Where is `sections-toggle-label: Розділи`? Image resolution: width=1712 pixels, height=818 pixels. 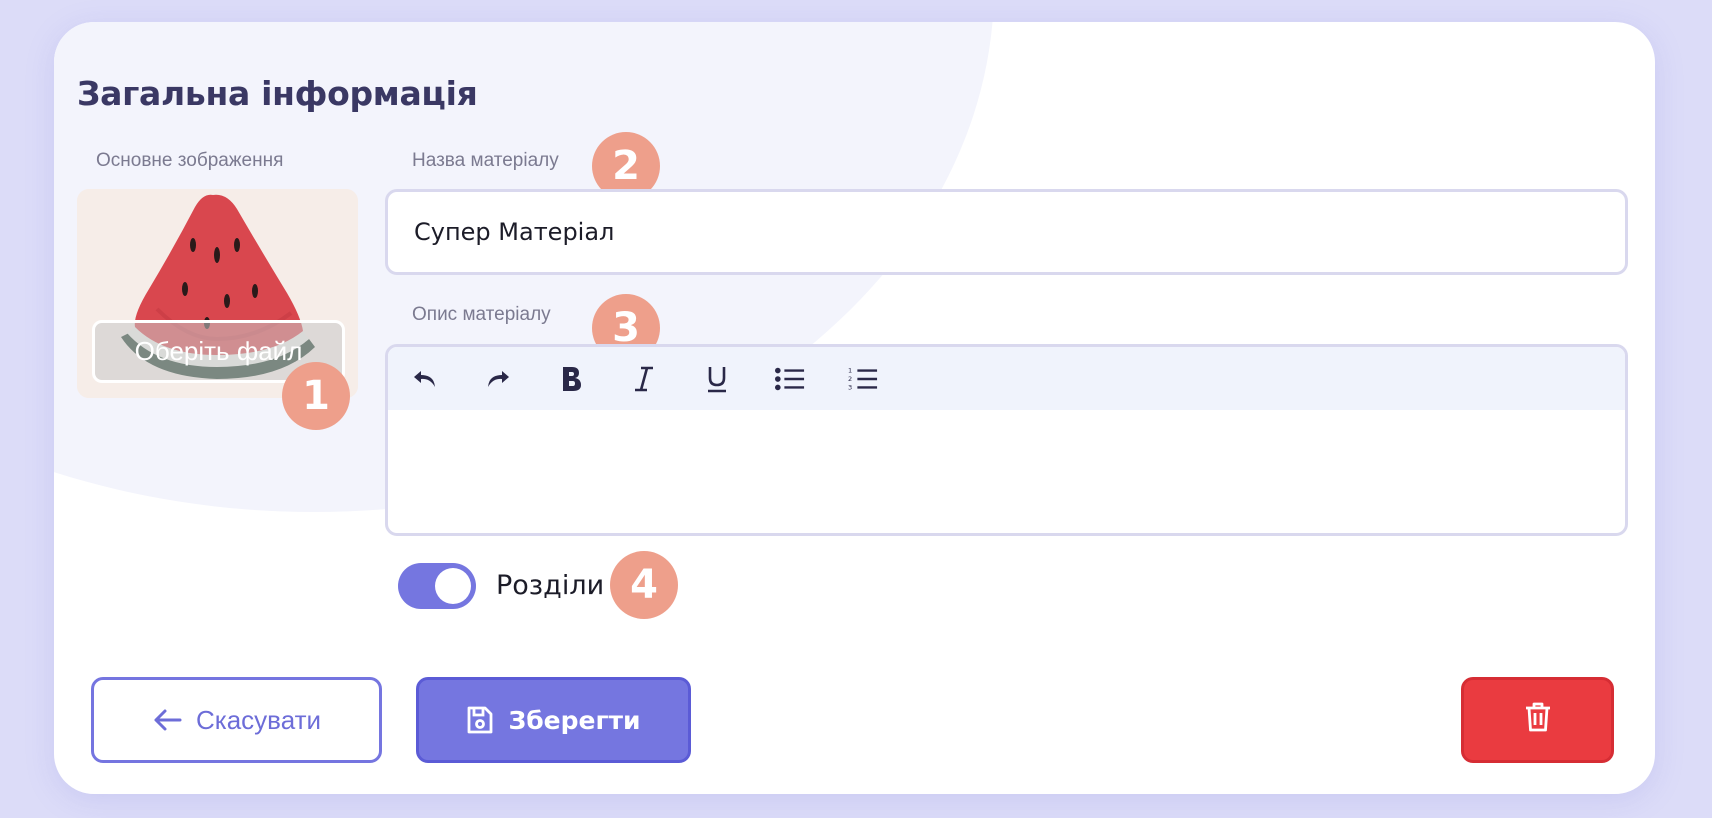
sections-toggle-label: Розділи is located at coordinates (550, 585).